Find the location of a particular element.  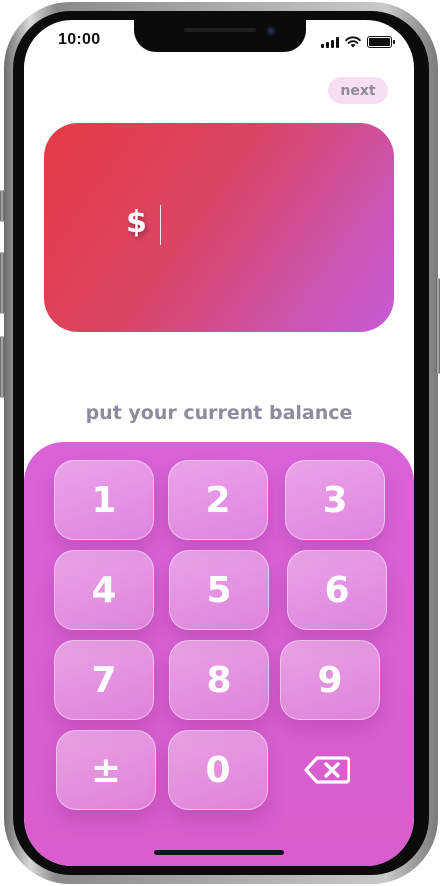

currency-symbol: $ is located at coordinates (136, 222).